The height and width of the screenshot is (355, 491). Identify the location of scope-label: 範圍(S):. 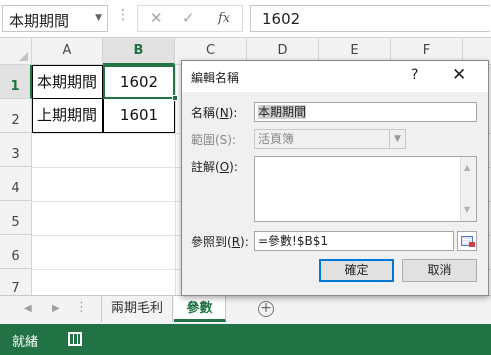
(214, 140).